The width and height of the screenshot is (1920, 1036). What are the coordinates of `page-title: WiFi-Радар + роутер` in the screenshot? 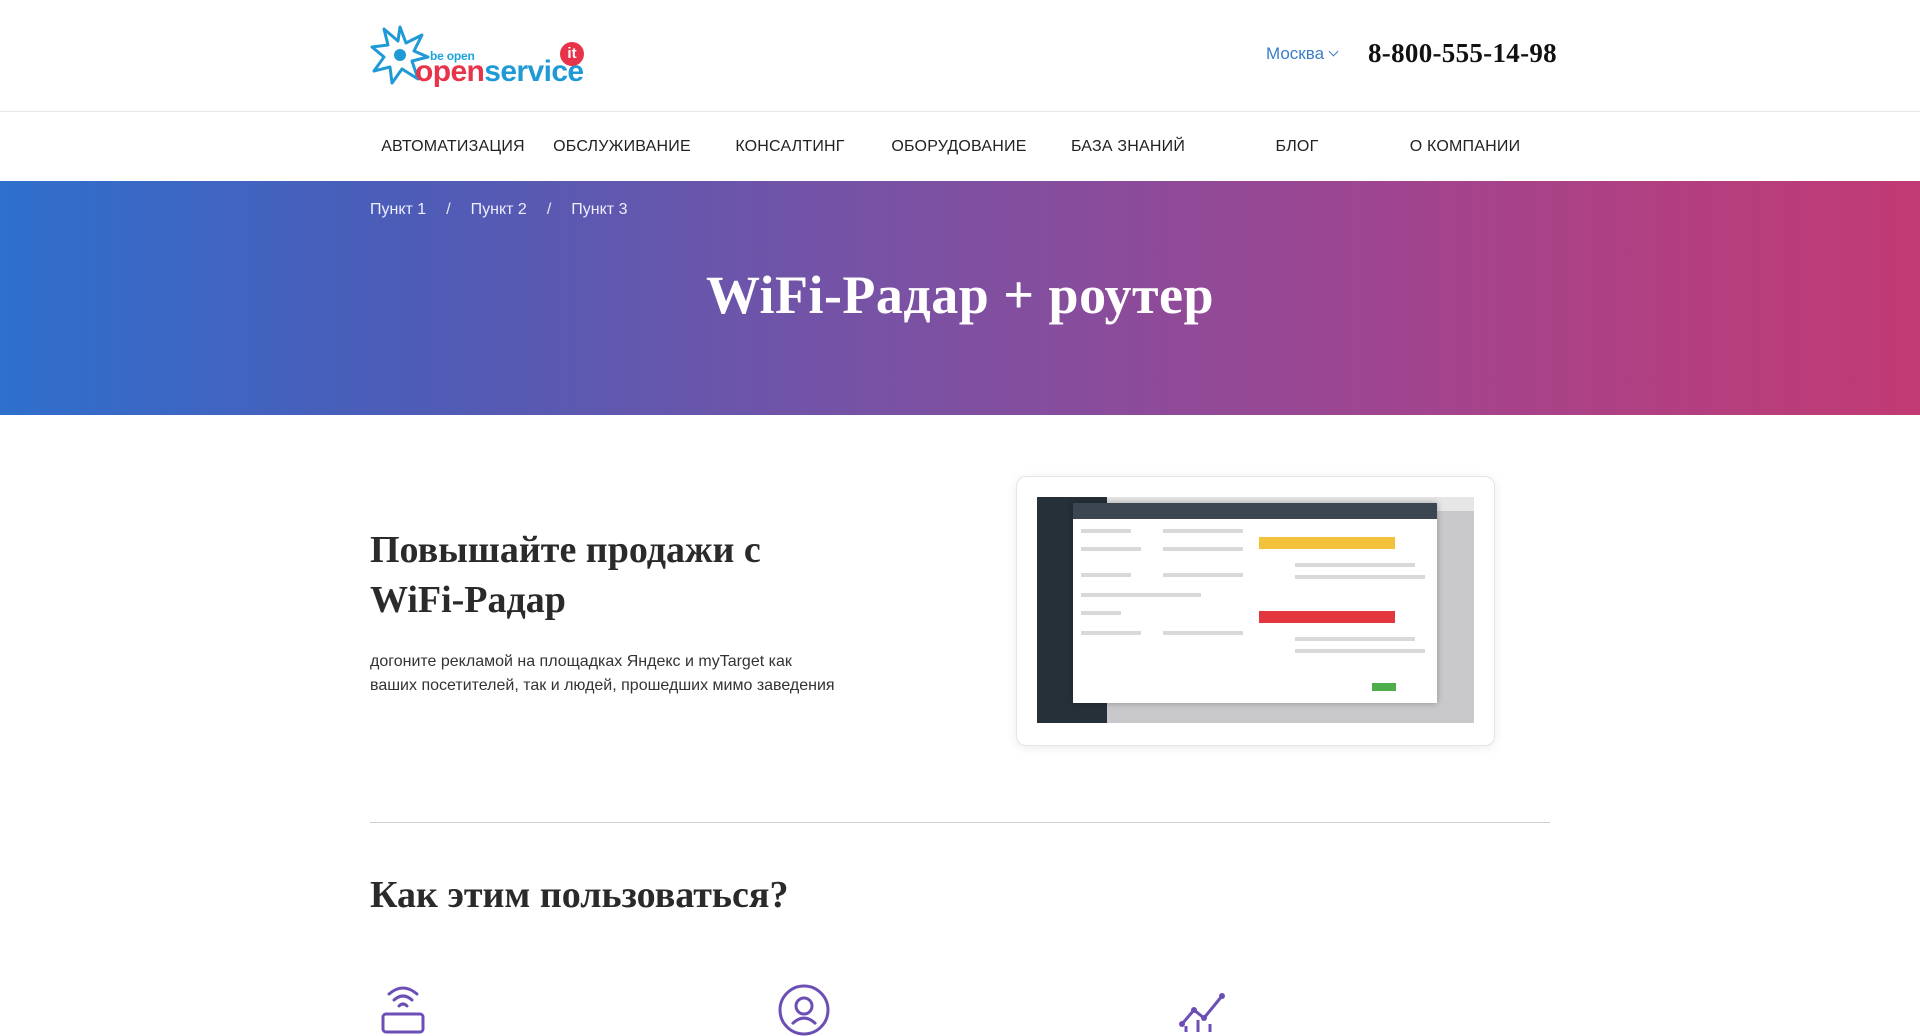 It's located at (960, 295).